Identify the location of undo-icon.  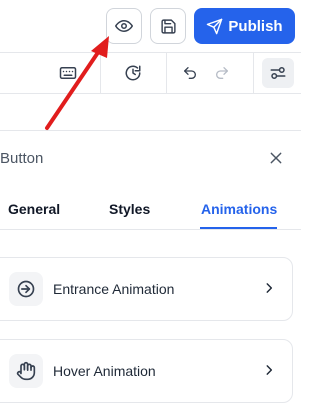
(190, 73).